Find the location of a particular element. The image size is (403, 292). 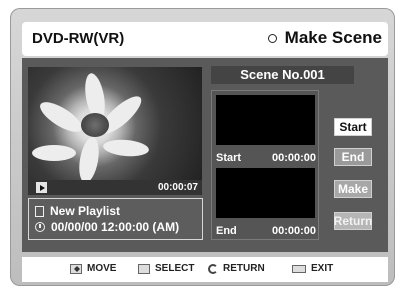

start-row: Start 00:00:00 is located at coordinates (266, 158).